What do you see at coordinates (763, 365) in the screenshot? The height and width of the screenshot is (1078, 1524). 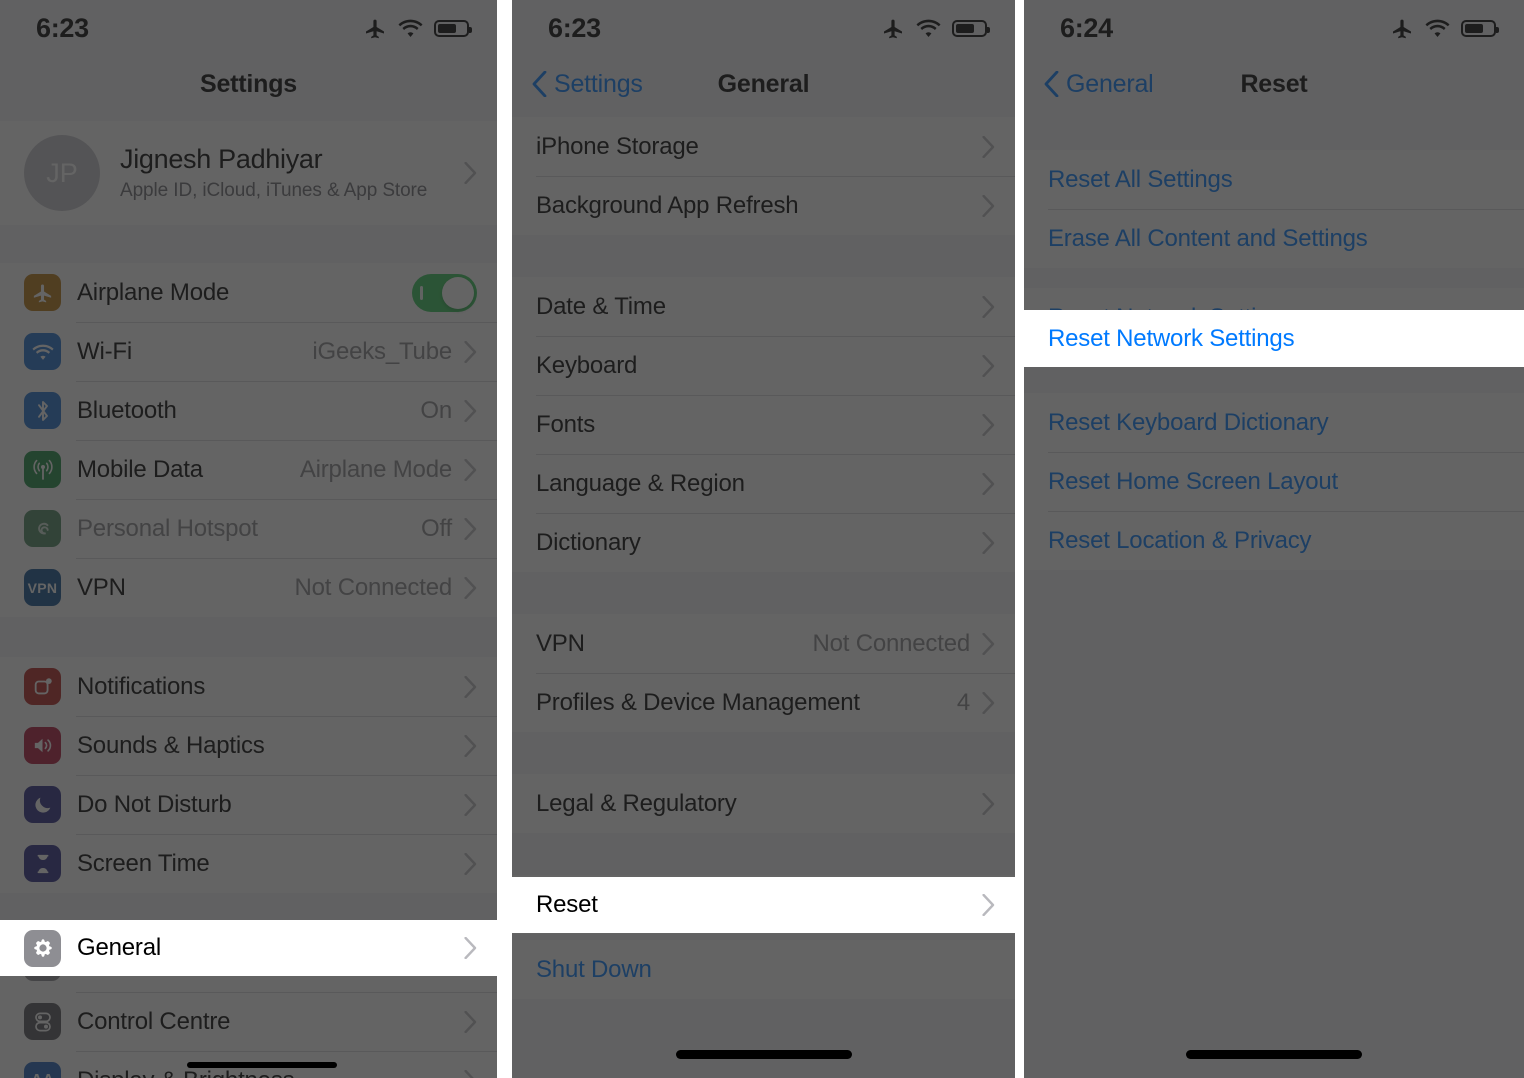 I see `general-row-keyboard: Keyboard` at bounding box center [763, 365].